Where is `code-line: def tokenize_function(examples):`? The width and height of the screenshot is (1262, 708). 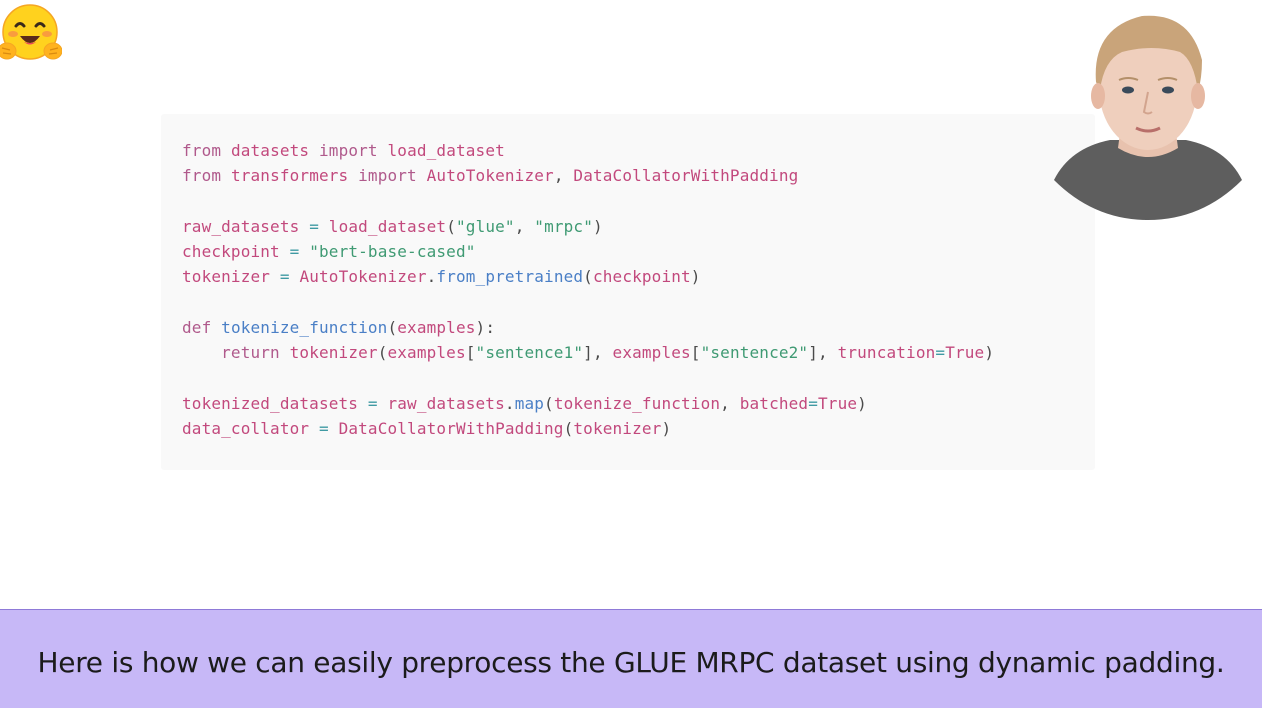
code-line: def tokenize_function(examples): is located at coordinates (588, 327).